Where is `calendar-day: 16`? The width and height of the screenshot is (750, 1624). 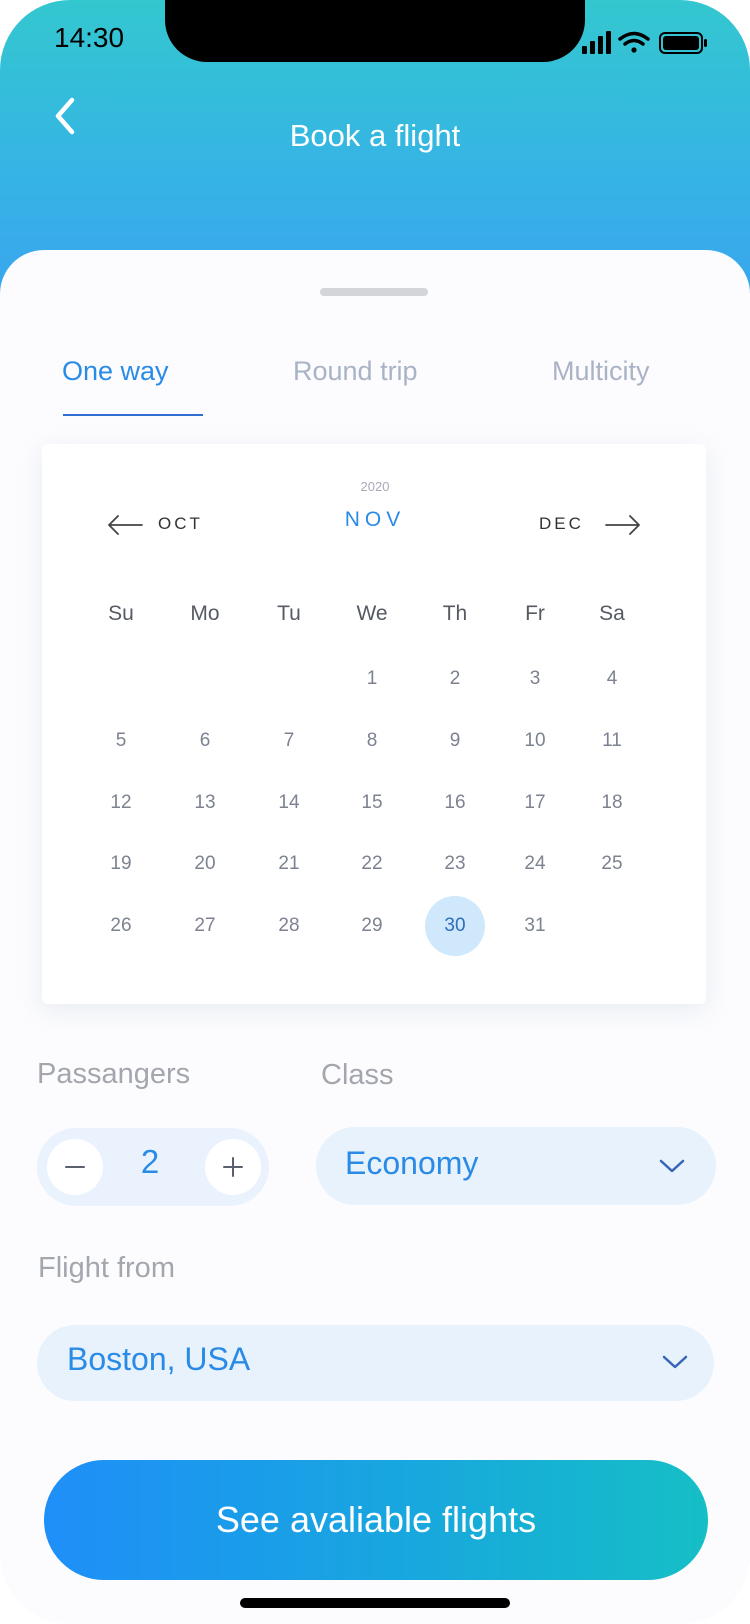 calendar-day: 16 is located at coordinates (455, 803).